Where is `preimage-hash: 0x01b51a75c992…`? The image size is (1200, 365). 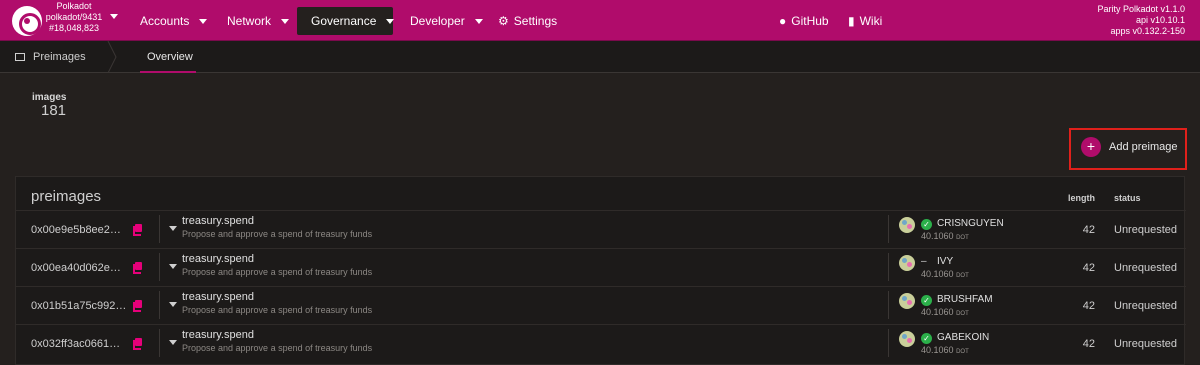
preimage-hash: 0x01b51a75c992… is located at coordinates (79, 306).